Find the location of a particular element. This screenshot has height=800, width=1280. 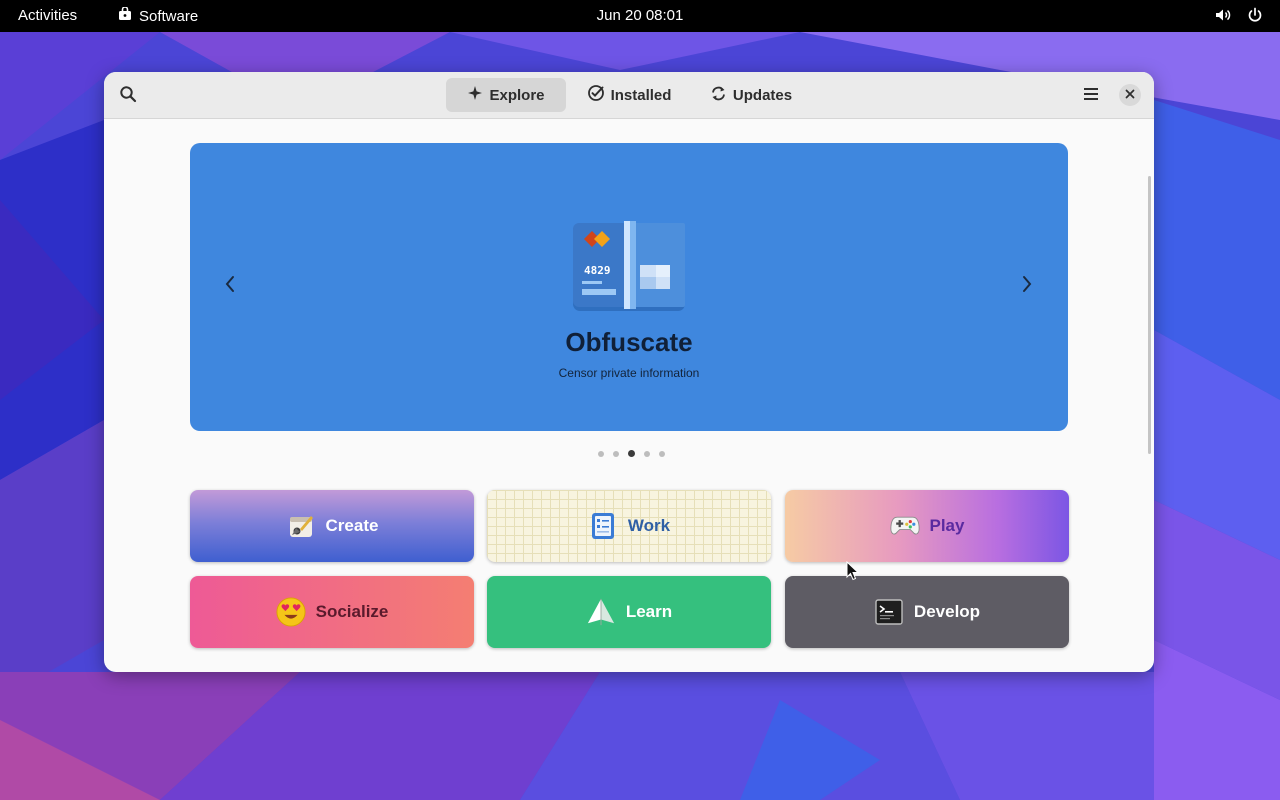

clock-label: Jun 20 08:01 is located at coordinates (640, 15).